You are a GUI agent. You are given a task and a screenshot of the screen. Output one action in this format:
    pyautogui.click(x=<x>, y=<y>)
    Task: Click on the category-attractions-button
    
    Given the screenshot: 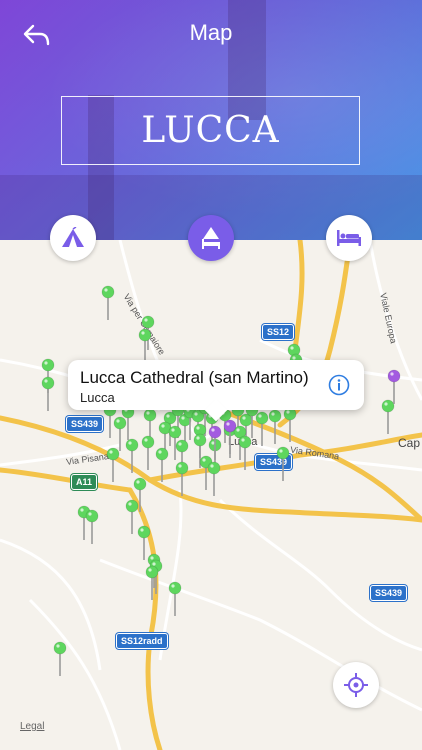 What is the action you would take?
    pyautogui.click(x=73, y=238)
    